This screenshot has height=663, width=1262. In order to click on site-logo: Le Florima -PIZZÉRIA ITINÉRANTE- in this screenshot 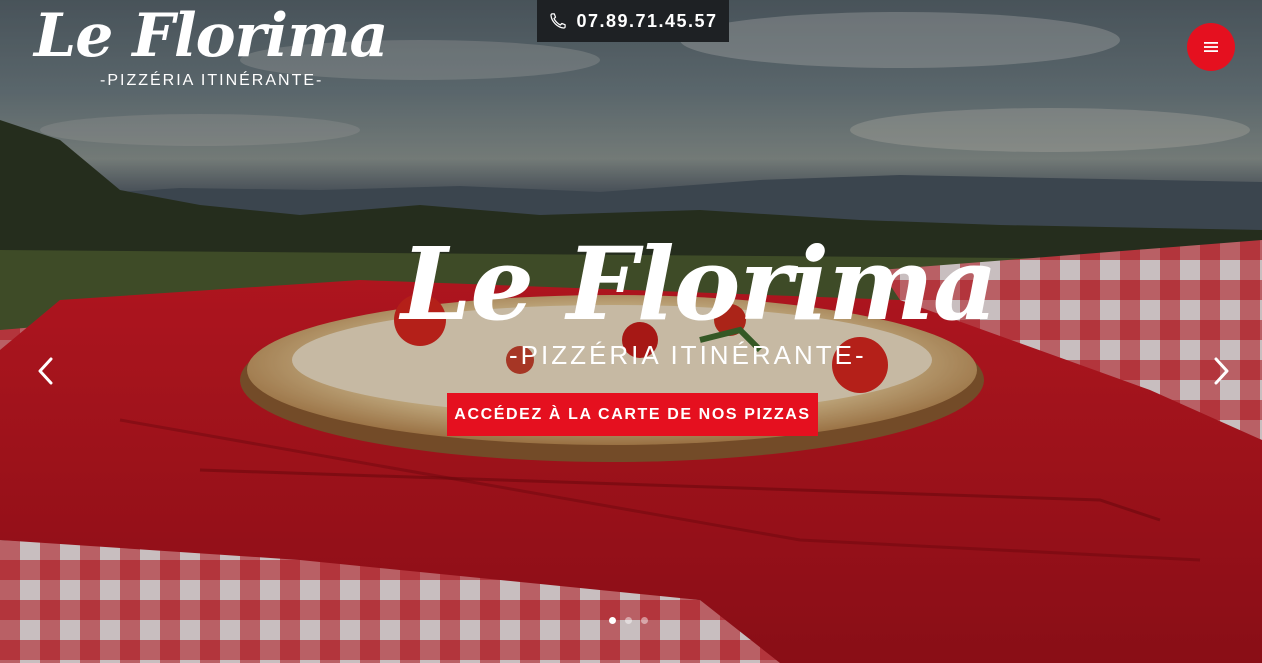, I will do `click(210, 49)`.